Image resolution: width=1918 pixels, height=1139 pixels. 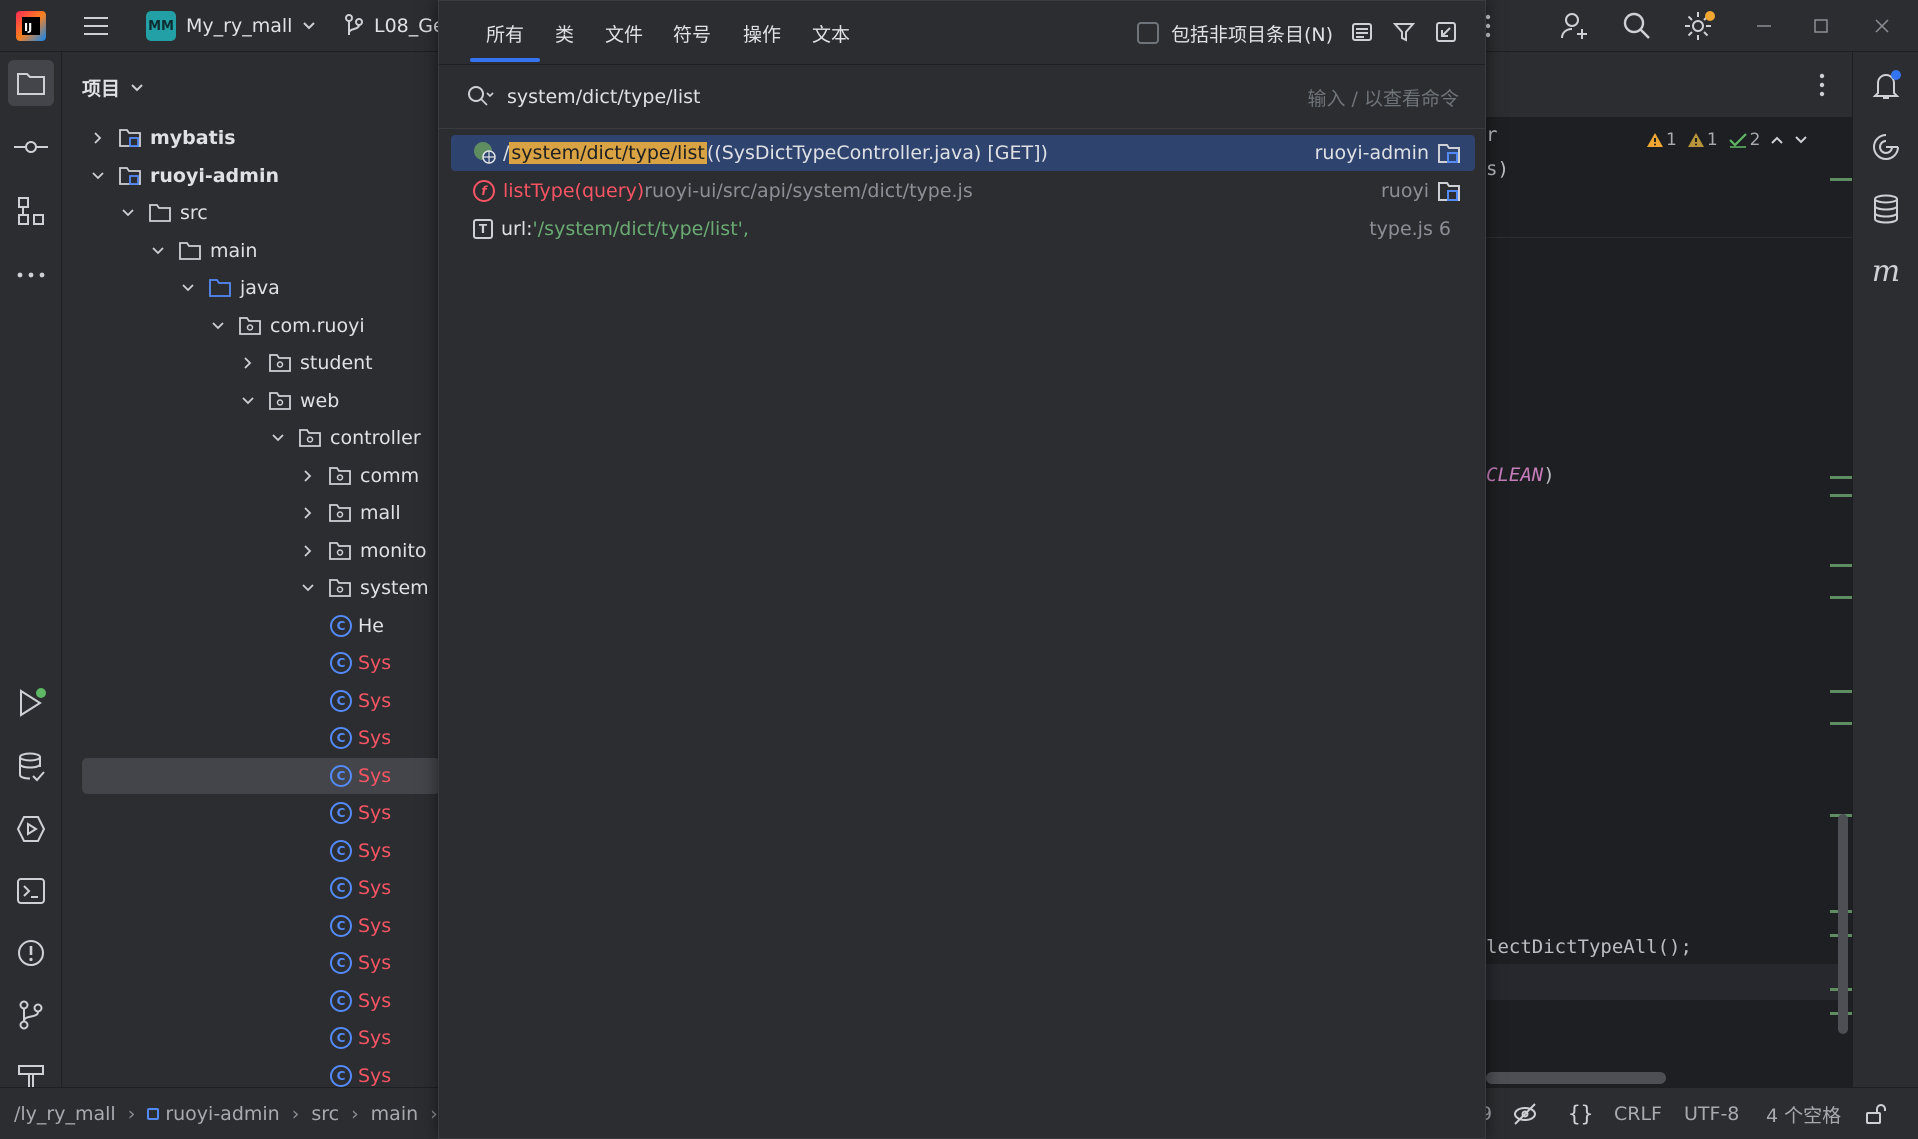 What do you see at coordinates (692, 33) in the screenshot?
I see `tab-symbols: 符号` at bounding box center [692, 33].